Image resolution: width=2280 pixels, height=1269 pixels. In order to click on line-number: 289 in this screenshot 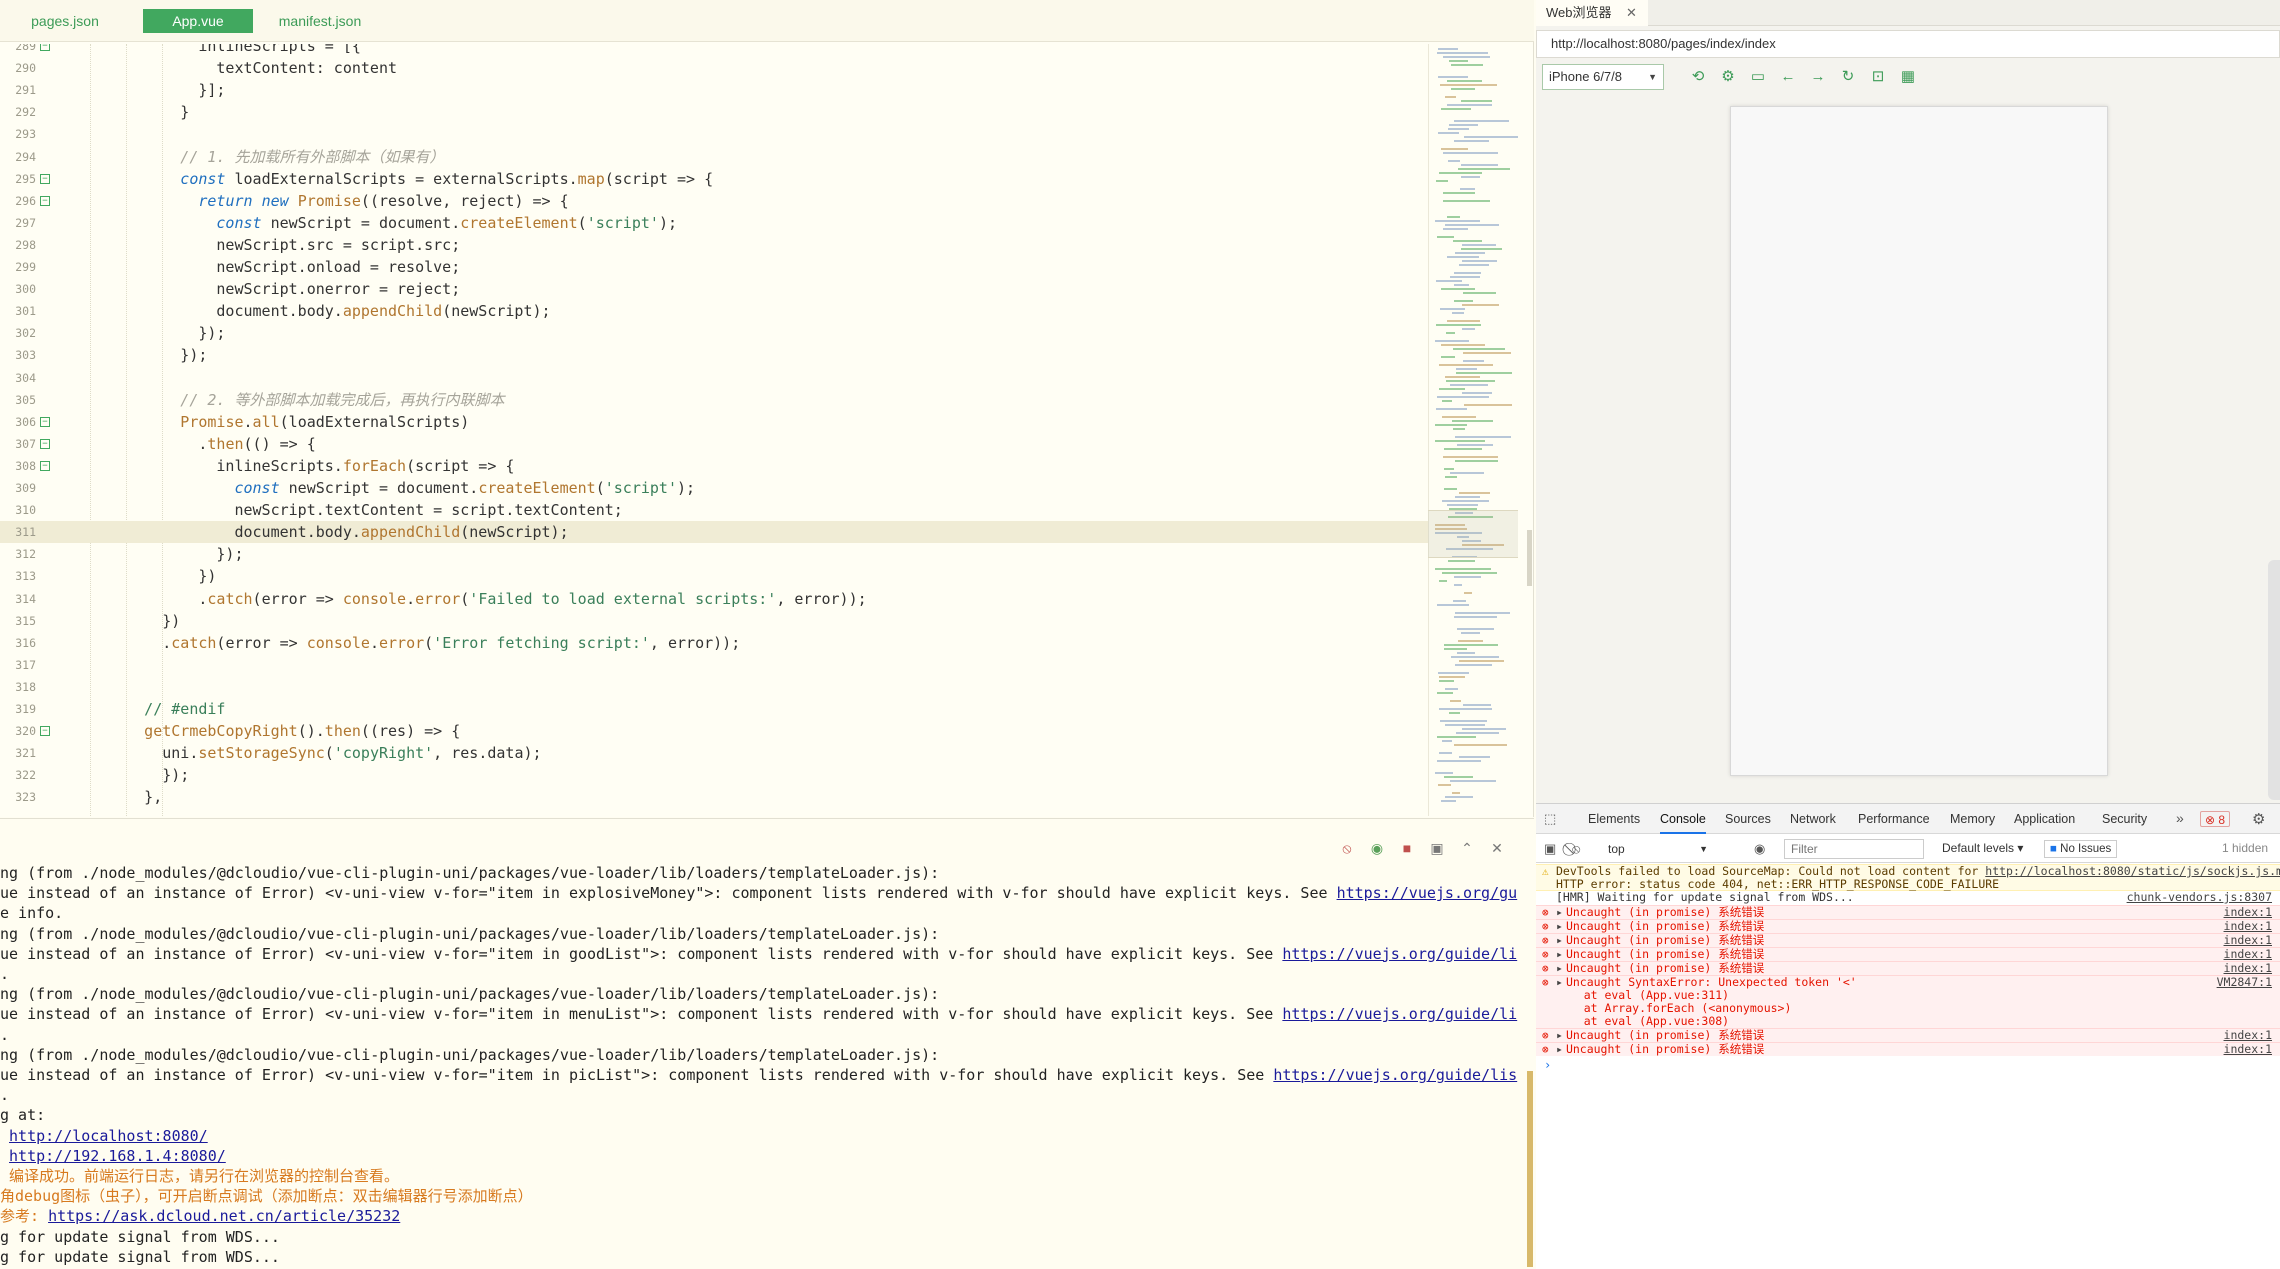, I will do `click(18, 50)`.